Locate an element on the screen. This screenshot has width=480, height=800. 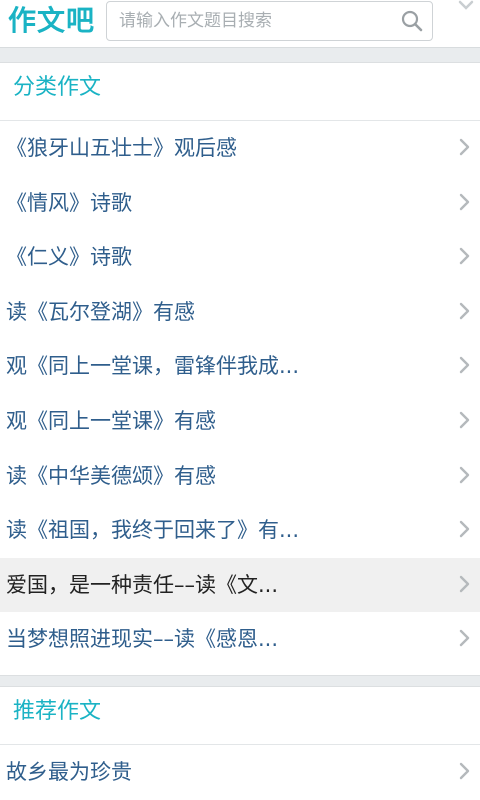
search-box is located at coordinates (269, 21).